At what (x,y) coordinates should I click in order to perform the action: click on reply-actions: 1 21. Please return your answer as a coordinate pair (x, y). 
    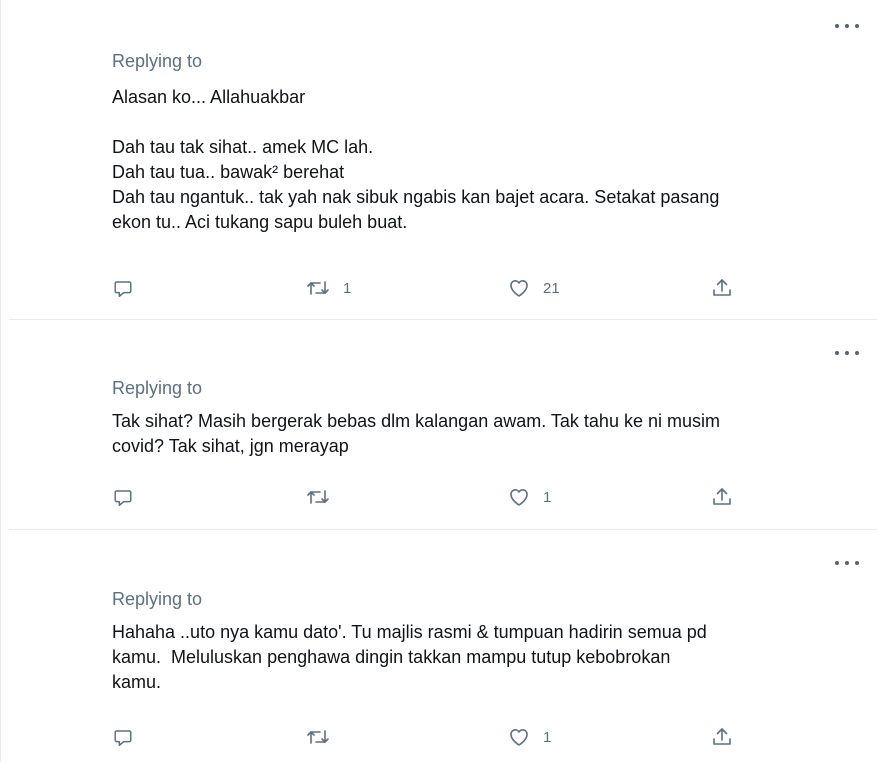
    Looking at the image, I should click on (432, 288).